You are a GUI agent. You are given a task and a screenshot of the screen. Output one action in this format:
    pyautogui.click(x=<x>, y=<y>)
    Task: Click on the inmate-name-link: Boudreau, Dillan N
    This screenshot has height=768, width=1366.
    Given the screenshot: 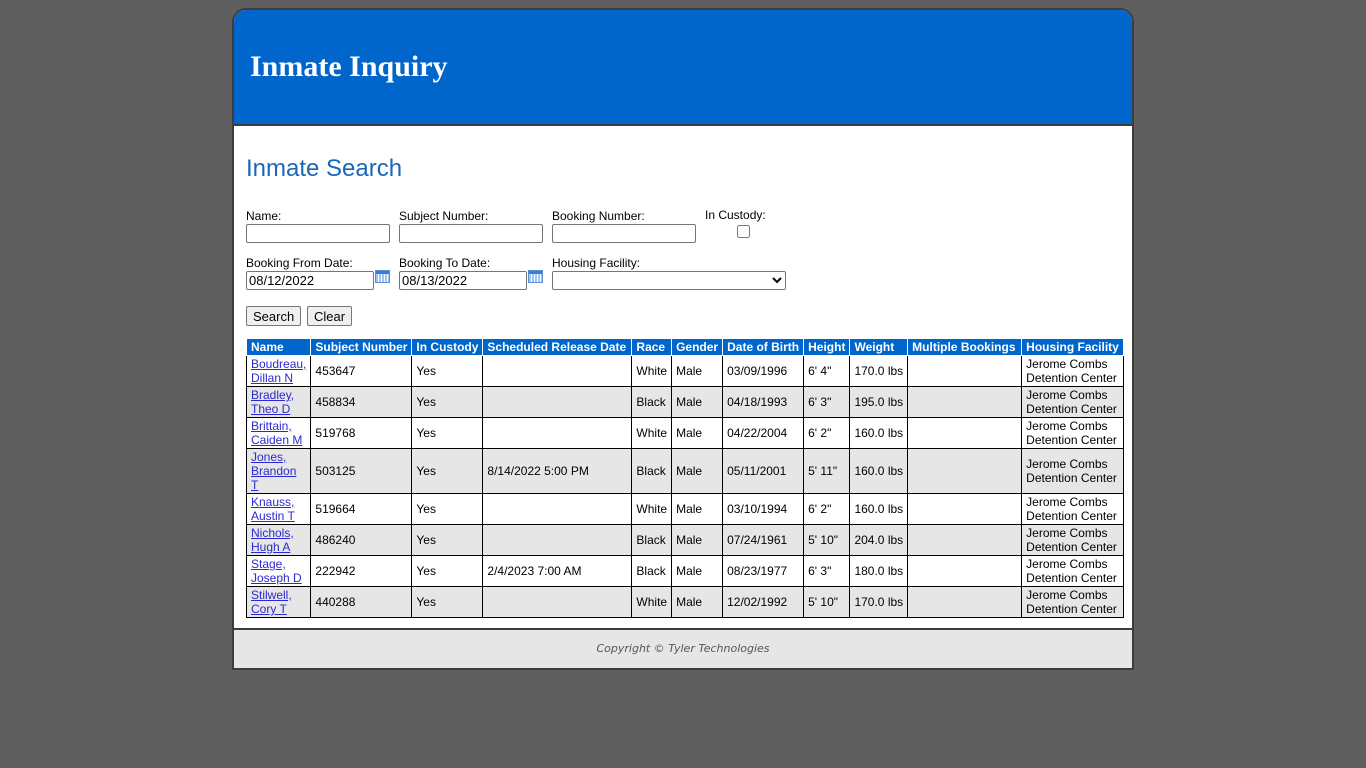 What is the action you would take?
    pyautogui.click(x=278, y=371)
    